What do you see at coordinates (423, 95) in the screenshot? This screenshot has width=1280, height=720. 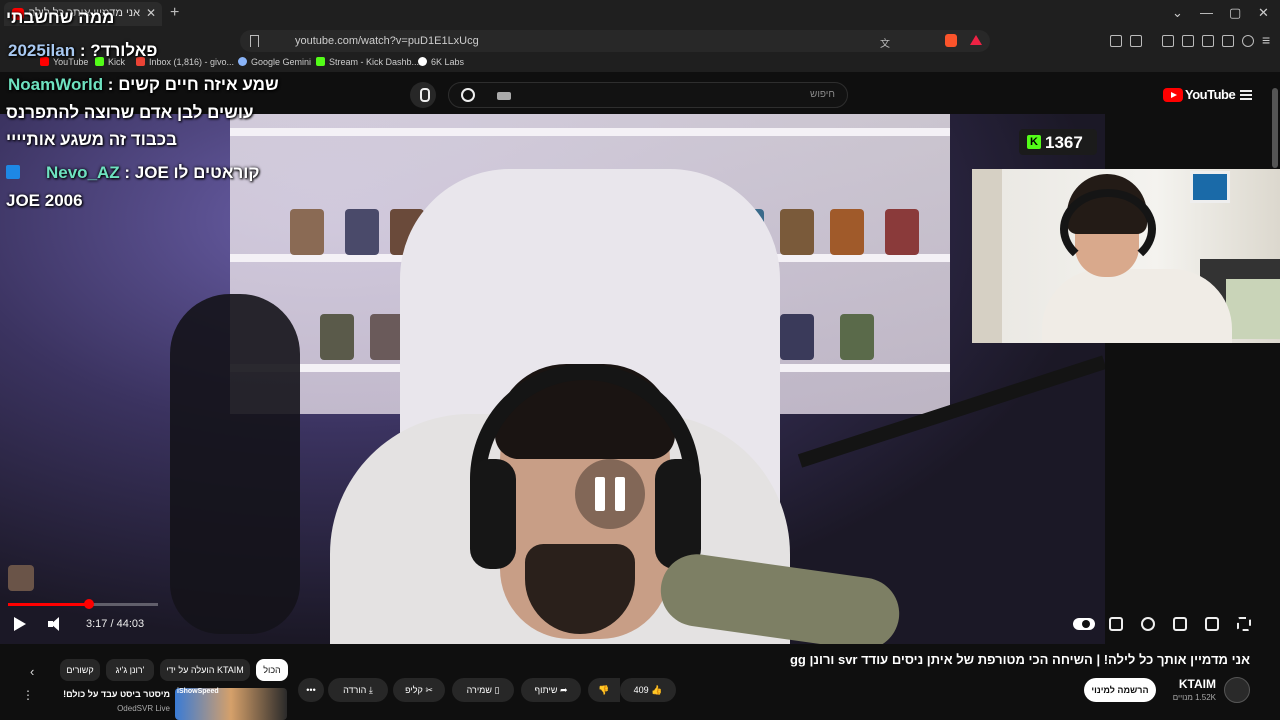 I see `voice-search-icon` at bounding box center [423, 95].